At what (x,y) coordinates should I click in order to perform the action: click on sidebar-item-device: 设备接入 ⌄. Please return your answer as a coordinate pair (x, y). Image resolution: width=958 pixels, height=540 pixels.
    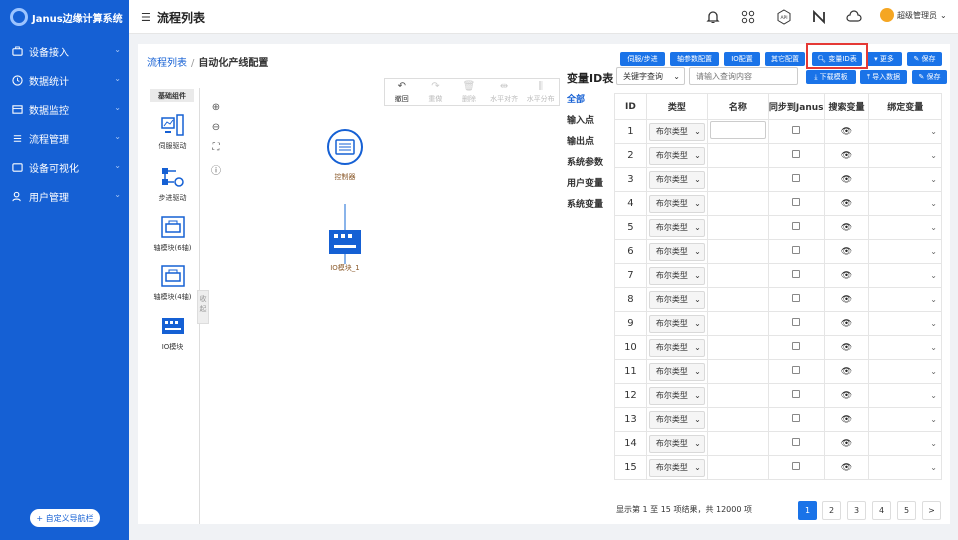
    Looking at the image, I should click on (64, 51).